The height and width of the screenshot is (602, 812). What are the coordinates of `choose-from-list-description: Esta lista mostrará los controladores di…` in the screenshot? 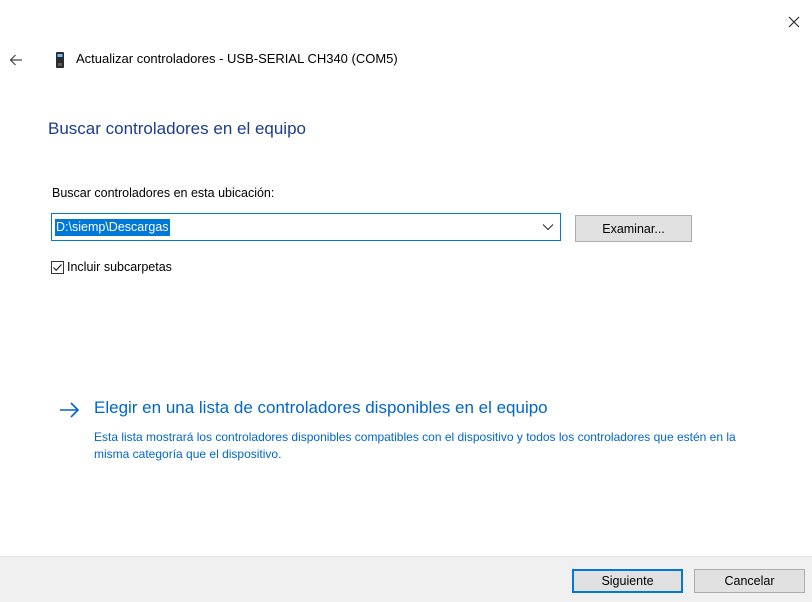 It's located at (415, 445).